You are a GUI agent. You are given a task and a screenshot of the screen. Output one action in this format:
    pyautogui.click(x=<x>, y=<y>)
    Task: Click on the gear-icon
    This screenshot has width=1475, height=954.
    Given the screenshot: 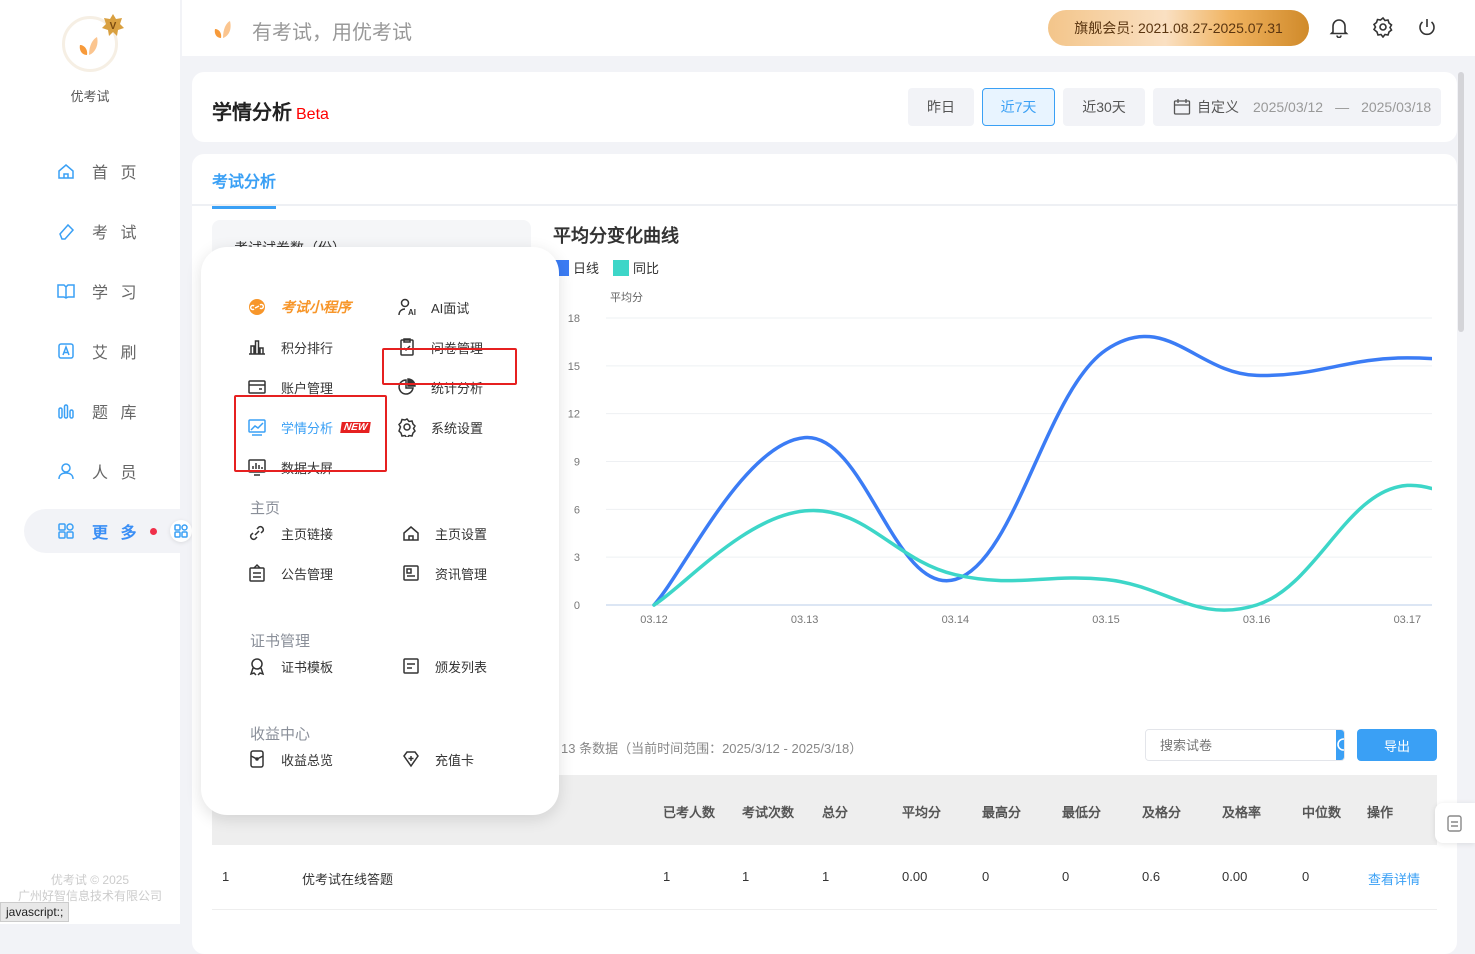 What is the action you would take?
    pyautogui.click(x=1383, y=27)
    